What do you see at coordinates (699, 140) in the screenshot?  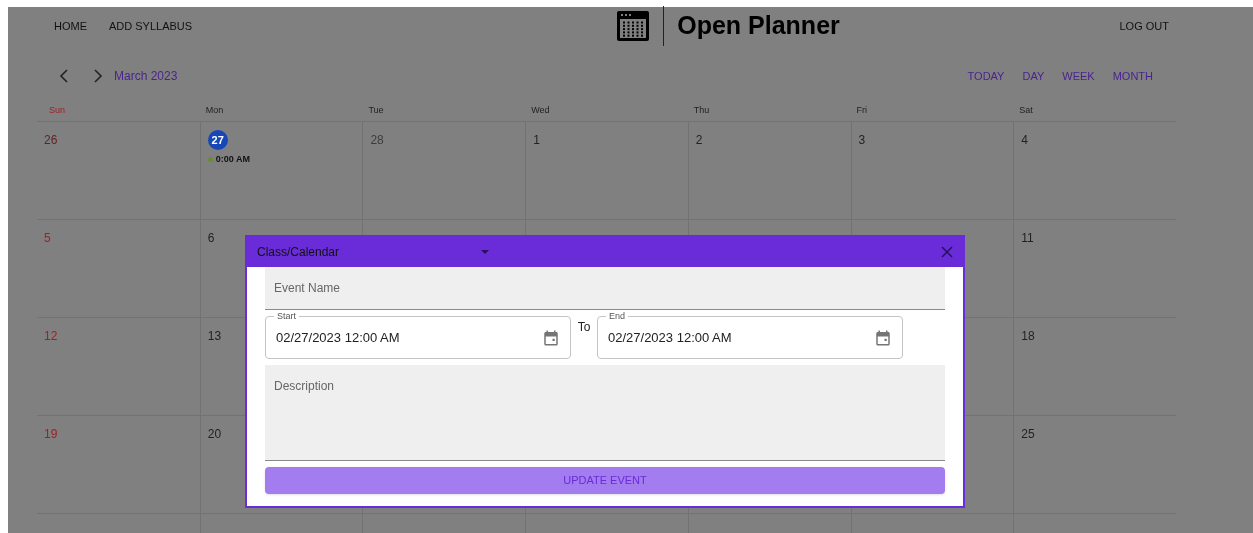 I see `day-number: 2` at bounding box center [699, 140].